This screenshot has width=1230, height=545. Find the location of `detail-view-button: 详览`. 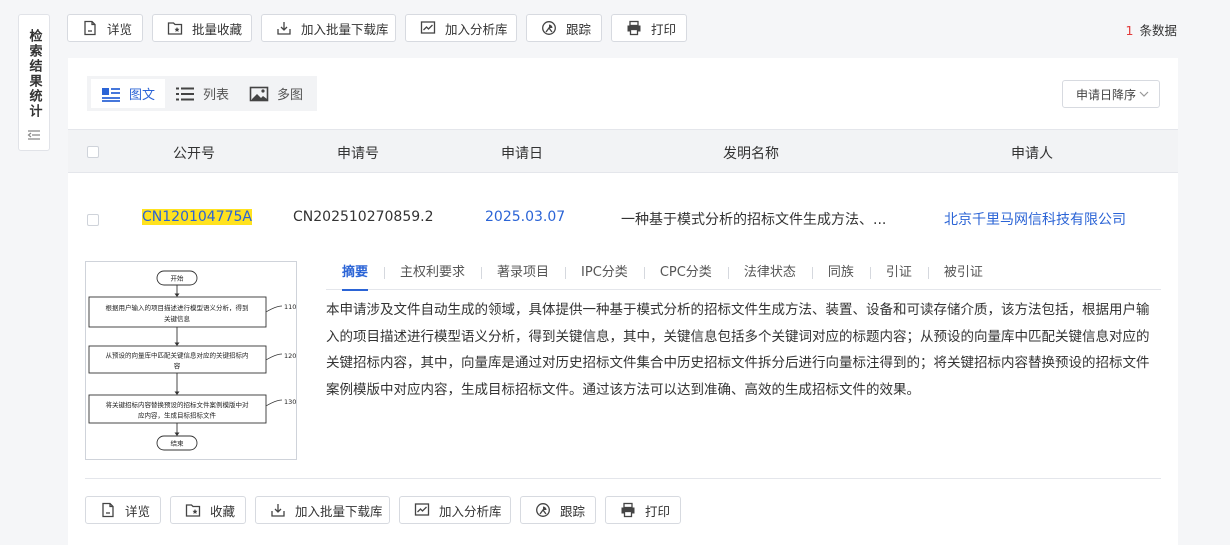

detail-view-button: 详览 is located at coordinates (105, 28).